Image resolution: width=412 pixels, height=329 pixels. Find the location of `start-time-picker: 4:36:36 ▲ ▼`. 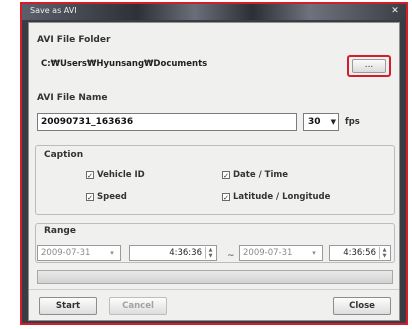

start-time-picker: 4:36:36 ▲ ▼ is located at coordinates (173, 253).